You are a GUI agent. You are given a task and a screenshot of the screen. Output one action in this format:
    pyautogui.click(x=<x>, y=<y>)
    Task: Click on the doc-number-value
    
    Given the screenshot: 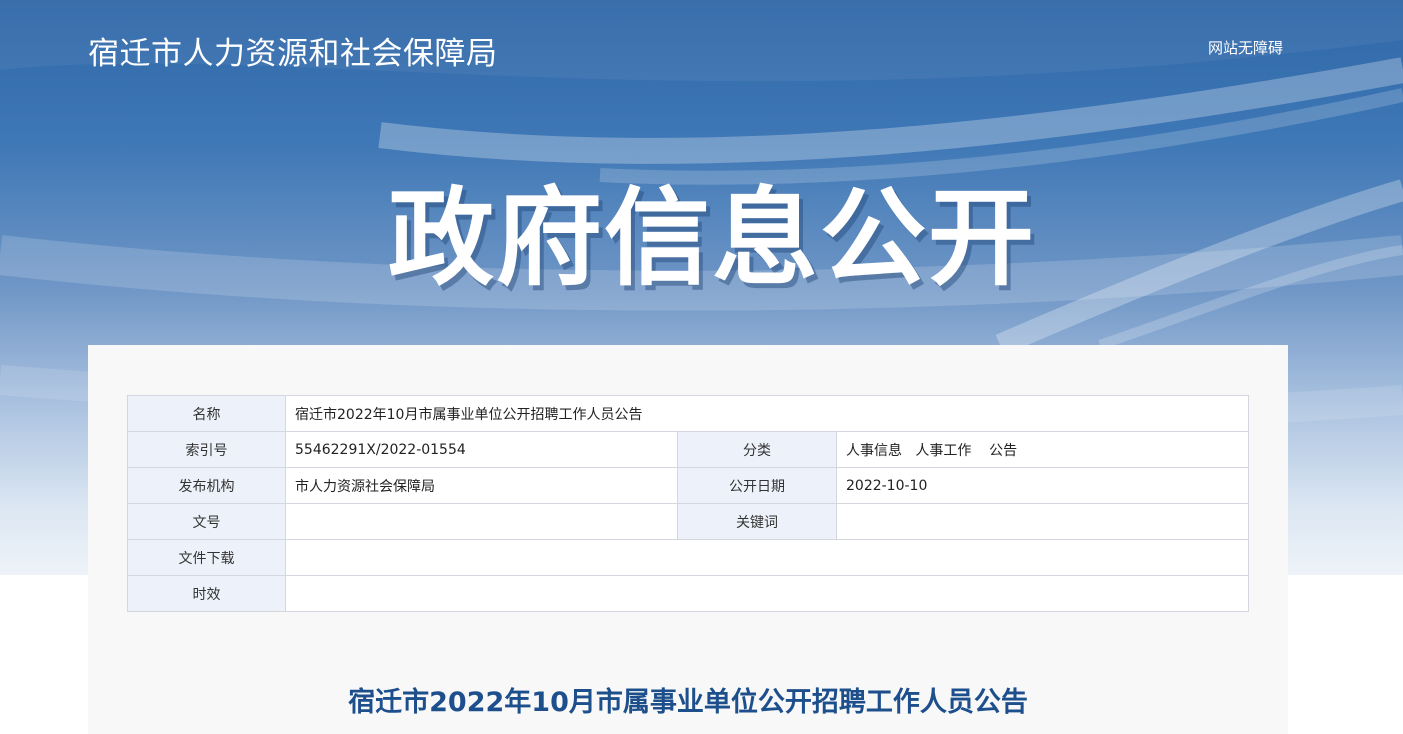 What is the action you would take?
    pyautogui.click(x=481, y=521)
    